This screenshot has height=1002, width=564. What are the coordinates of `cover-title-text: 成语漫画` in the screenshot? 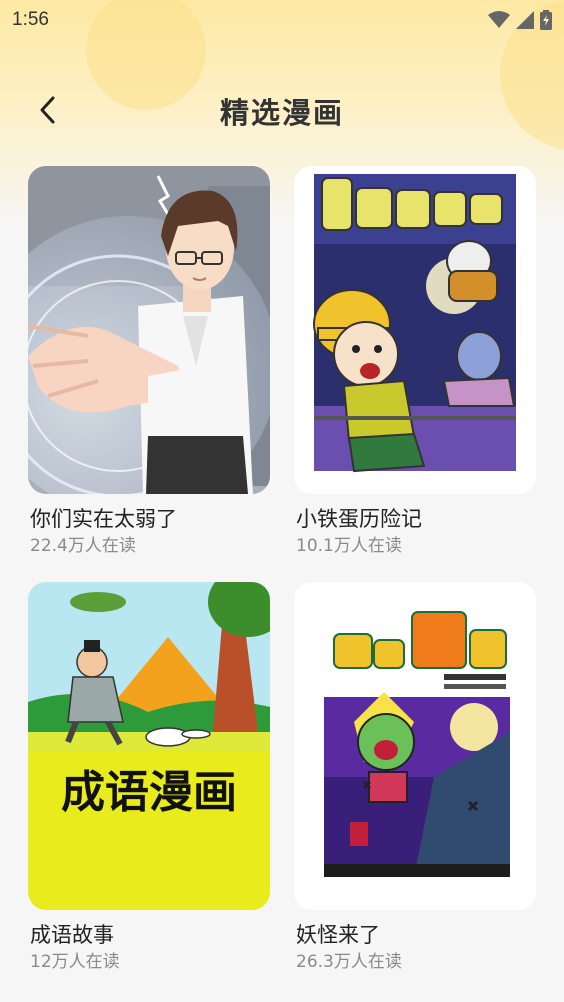 It's located at (149, 792).